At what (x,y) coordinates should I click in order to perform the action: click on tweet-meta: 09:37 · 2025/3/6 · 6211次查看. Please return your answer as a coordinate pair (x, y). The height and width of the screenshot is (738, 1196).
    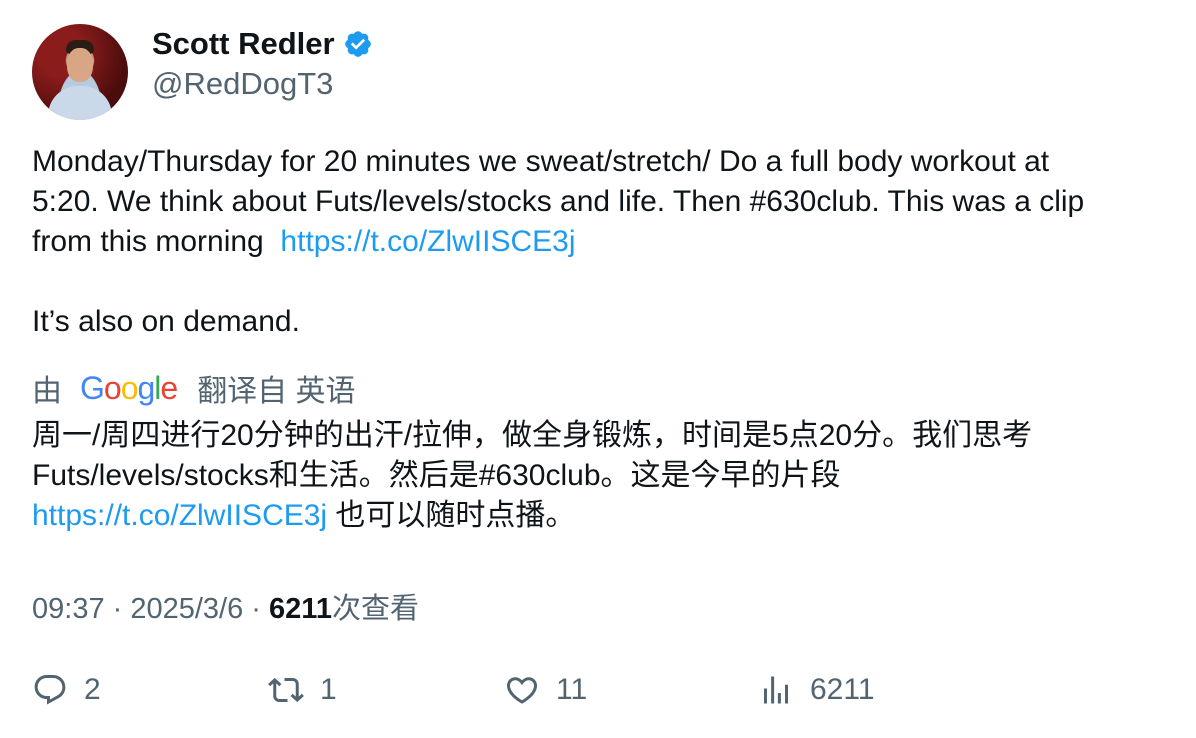
    Looking at the image, I should click on (225, 606).